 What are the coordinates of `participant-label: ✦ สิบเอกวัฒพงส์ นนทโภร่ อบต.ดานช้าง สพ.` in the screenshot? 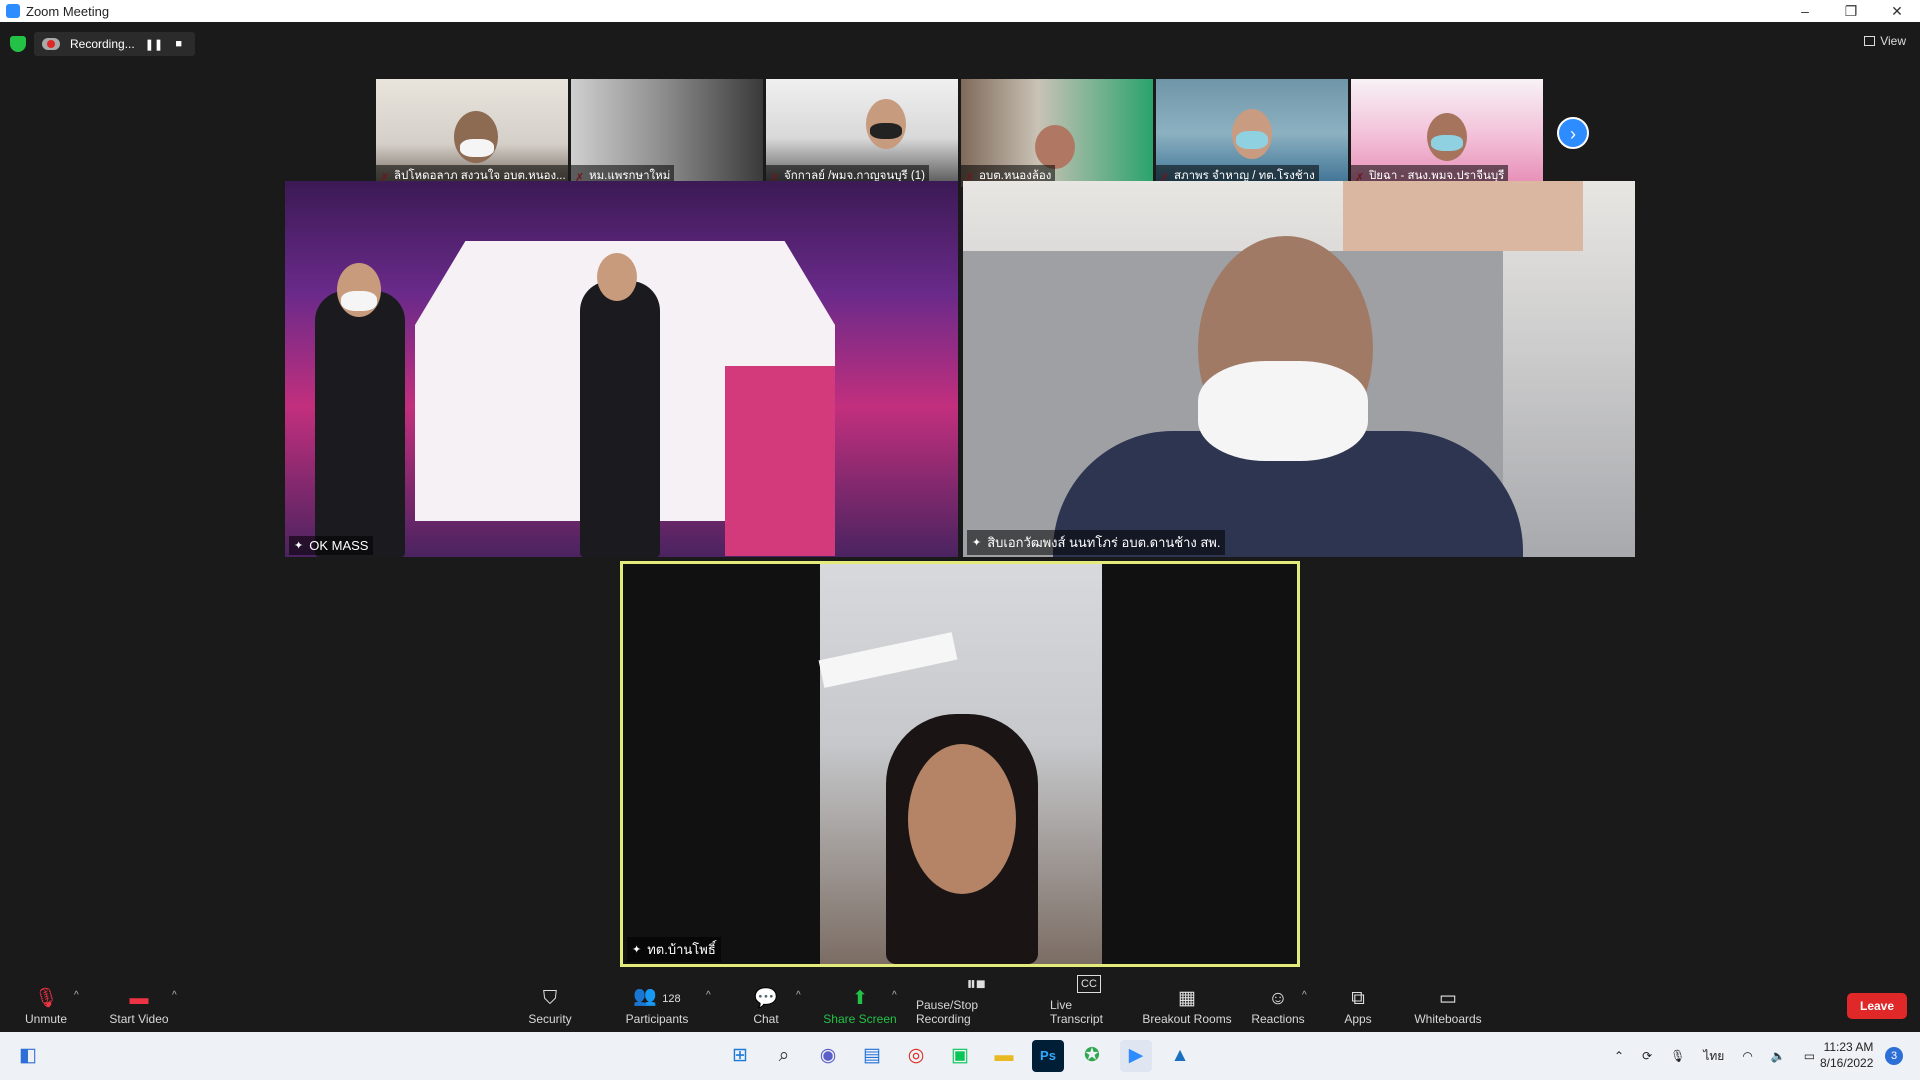 It's located at (1096, 542).